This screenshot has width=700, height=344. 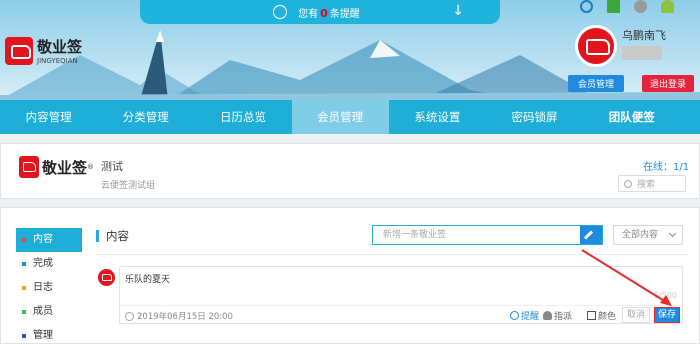 I want to click on brand-logo: 敬业签 JINGYEQIAN, so click(x=43, y=50).